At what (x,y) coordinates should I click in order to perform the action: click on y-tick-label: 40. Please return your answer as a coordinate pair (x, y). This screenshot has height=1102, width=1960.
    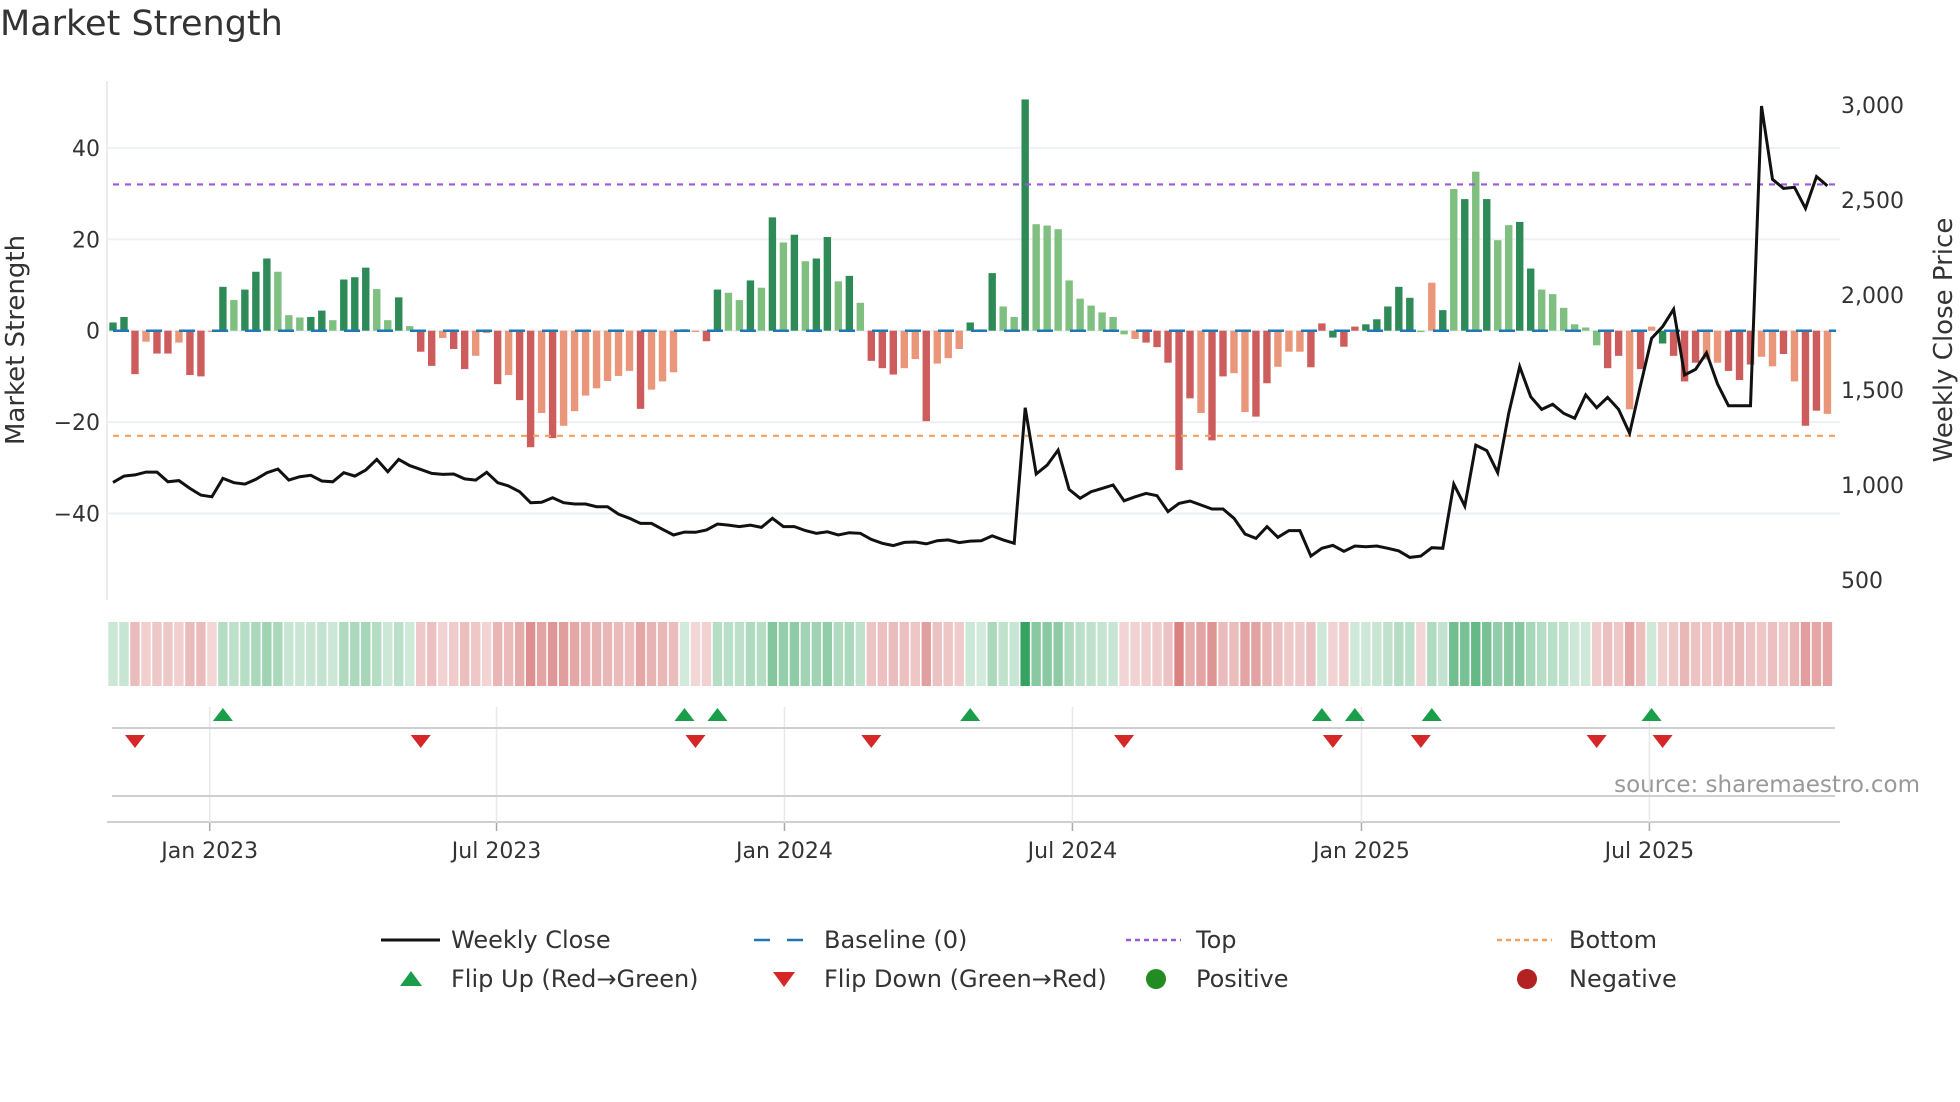
    Looking at the image, I should click on (86, 149).